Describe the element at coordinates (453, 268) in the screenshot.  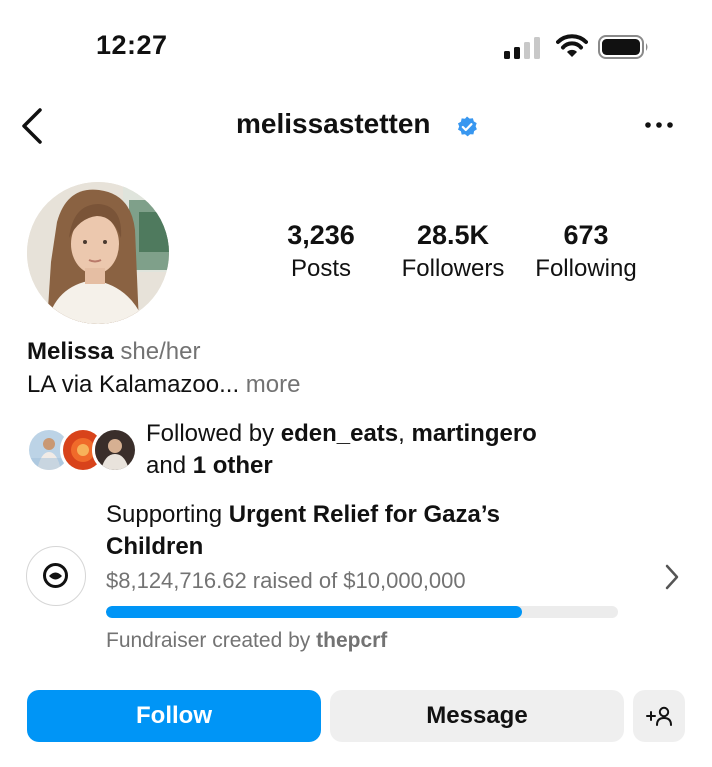
I see `followers-label: Followers` at that location.